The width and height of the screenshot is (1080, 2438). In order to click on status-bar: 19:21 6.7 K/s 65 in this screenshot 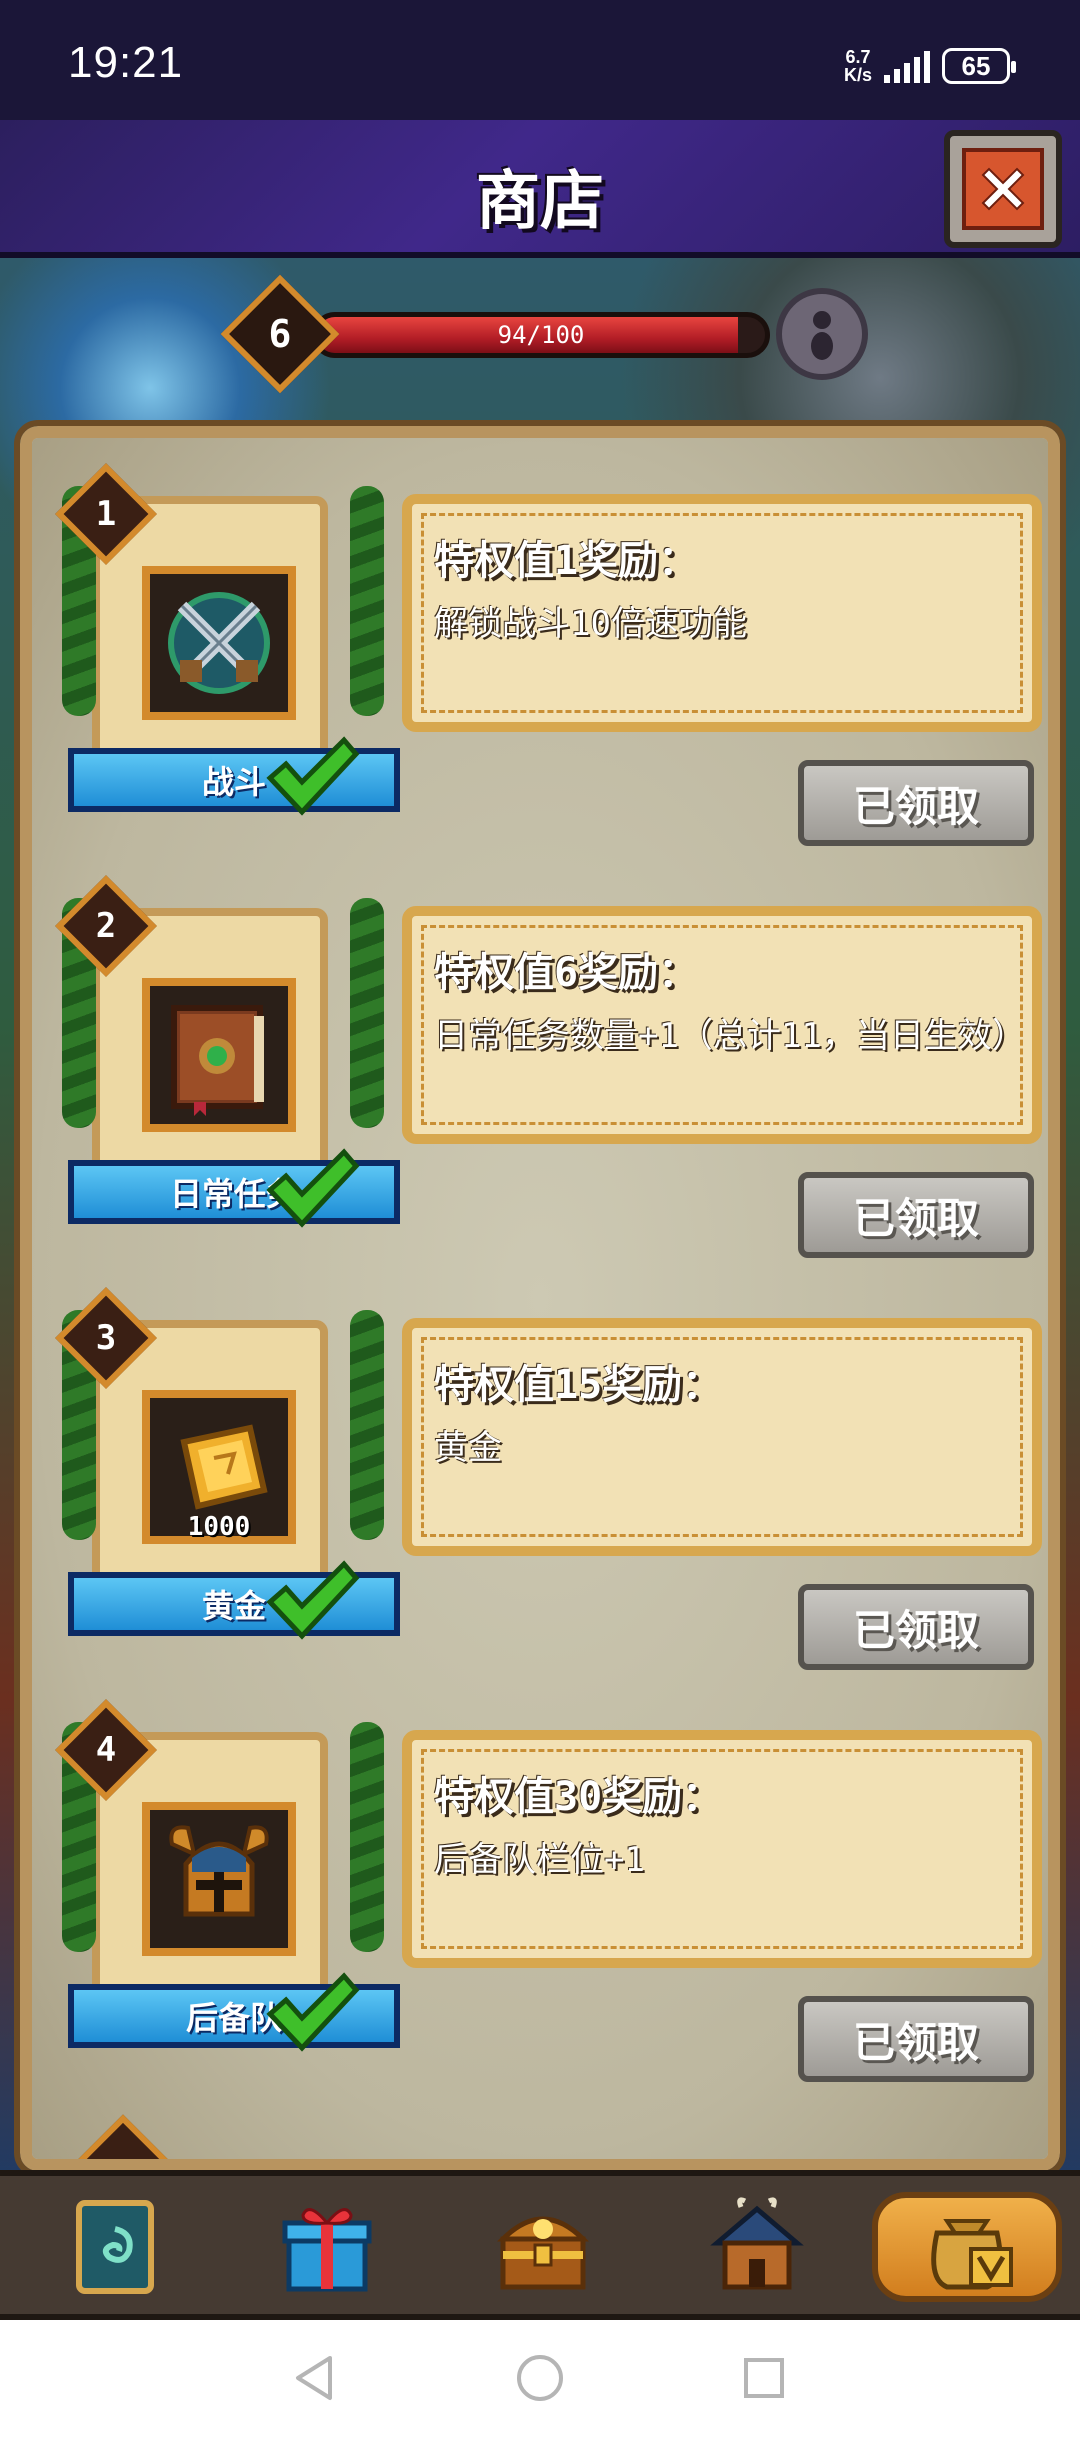, I will do `click(540, 60)`.